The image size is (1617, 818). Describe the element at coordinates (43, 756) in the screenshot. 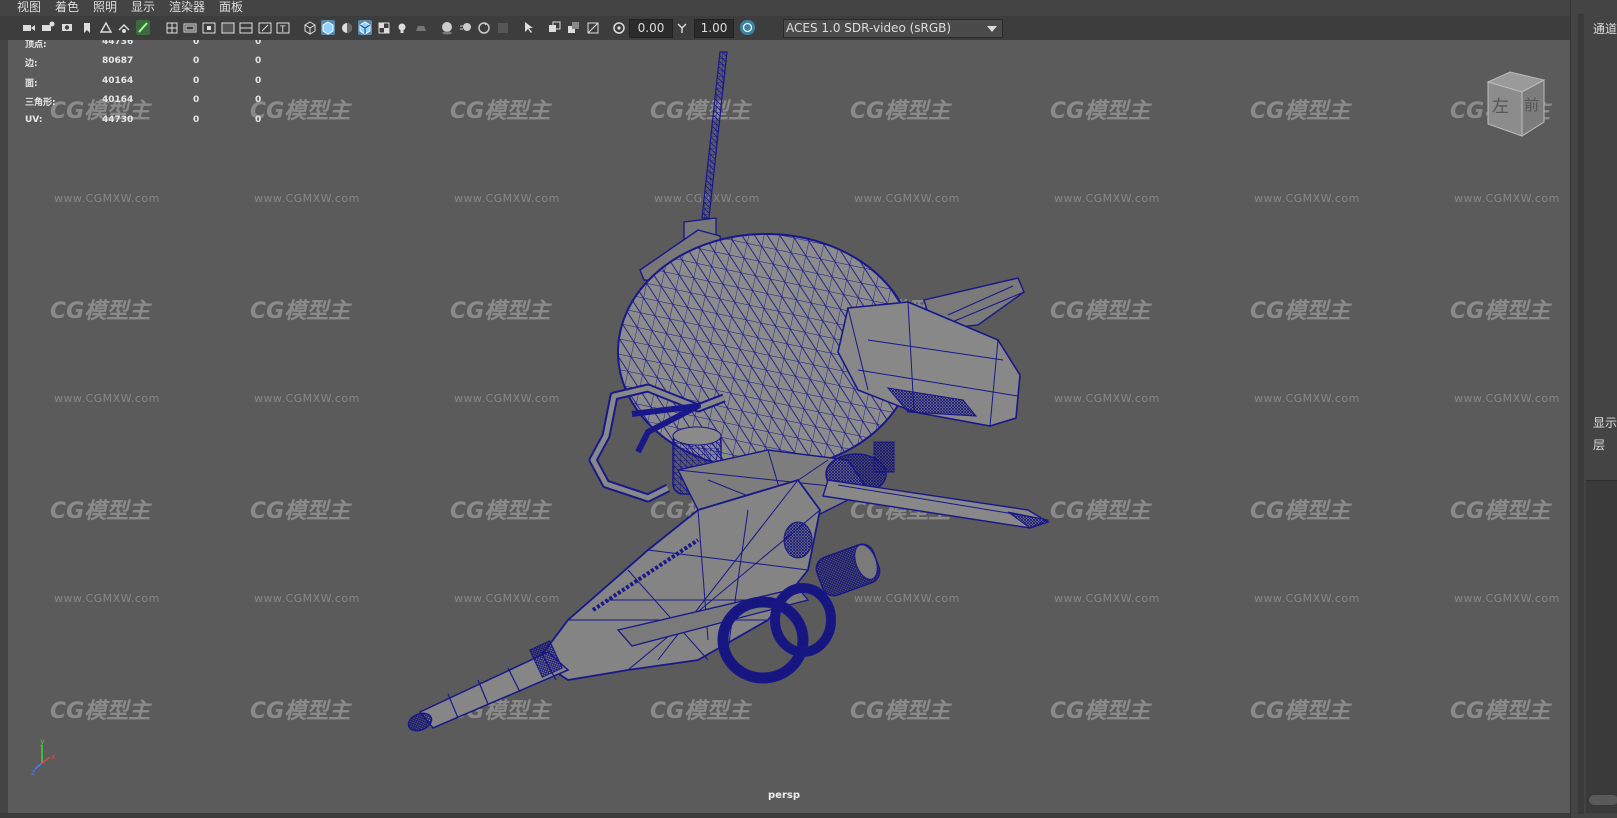

I see `axis-gizmo: y x z` at that location.